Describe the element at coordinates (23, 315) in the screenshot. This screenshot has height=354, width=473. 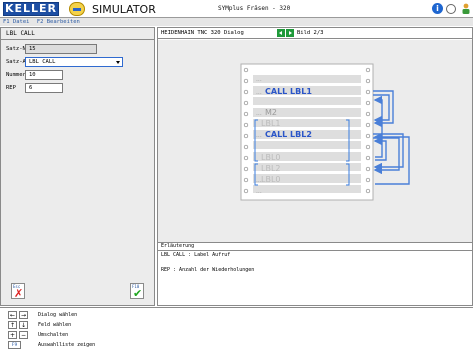
I see `arrow-right-key: →` at that location.